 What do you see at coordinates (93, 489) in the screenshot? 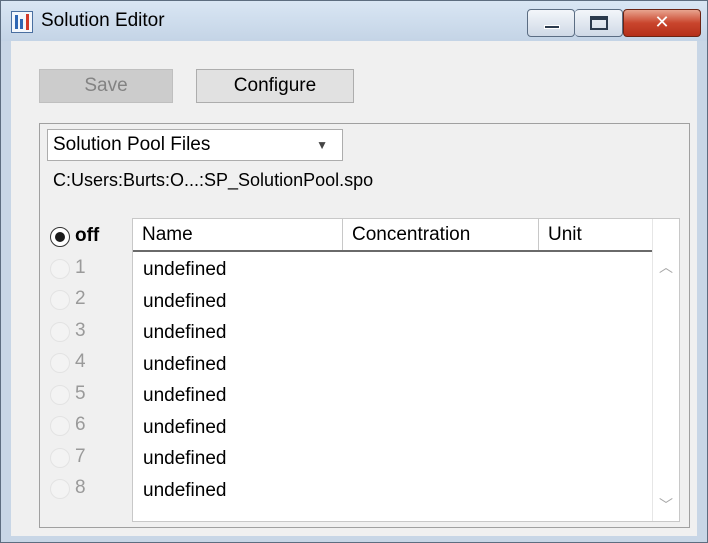
I see `solution-radio-8: 8` at bounding box center [93, 489].